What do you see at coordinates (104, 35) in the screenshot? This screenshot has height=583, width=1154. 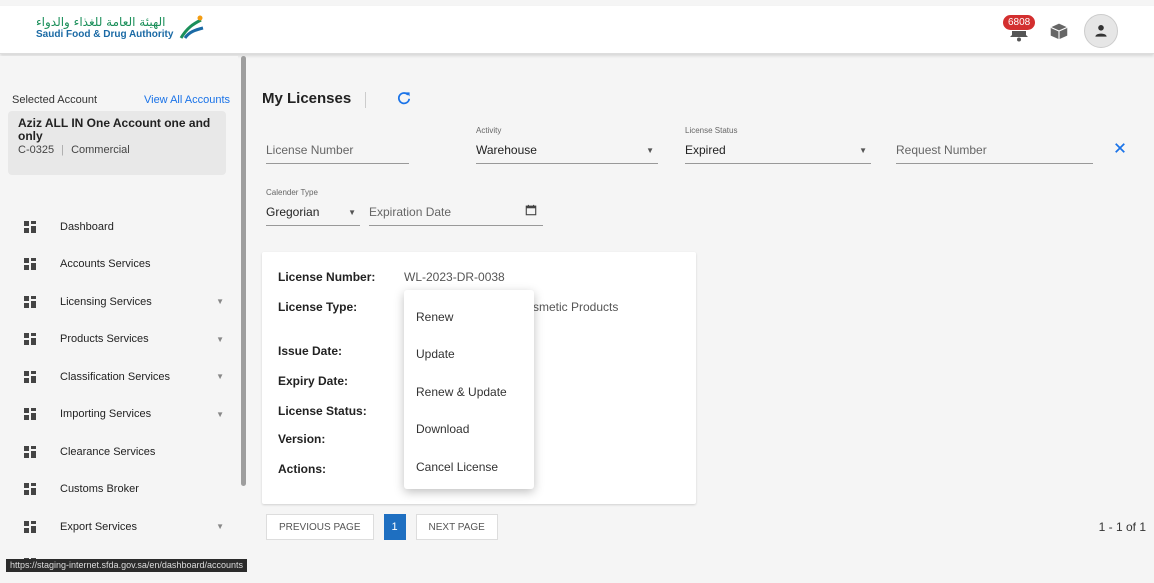 I see `logo-english-text: Saudi Food & Drug Authority` at bounding box center [104, 35].